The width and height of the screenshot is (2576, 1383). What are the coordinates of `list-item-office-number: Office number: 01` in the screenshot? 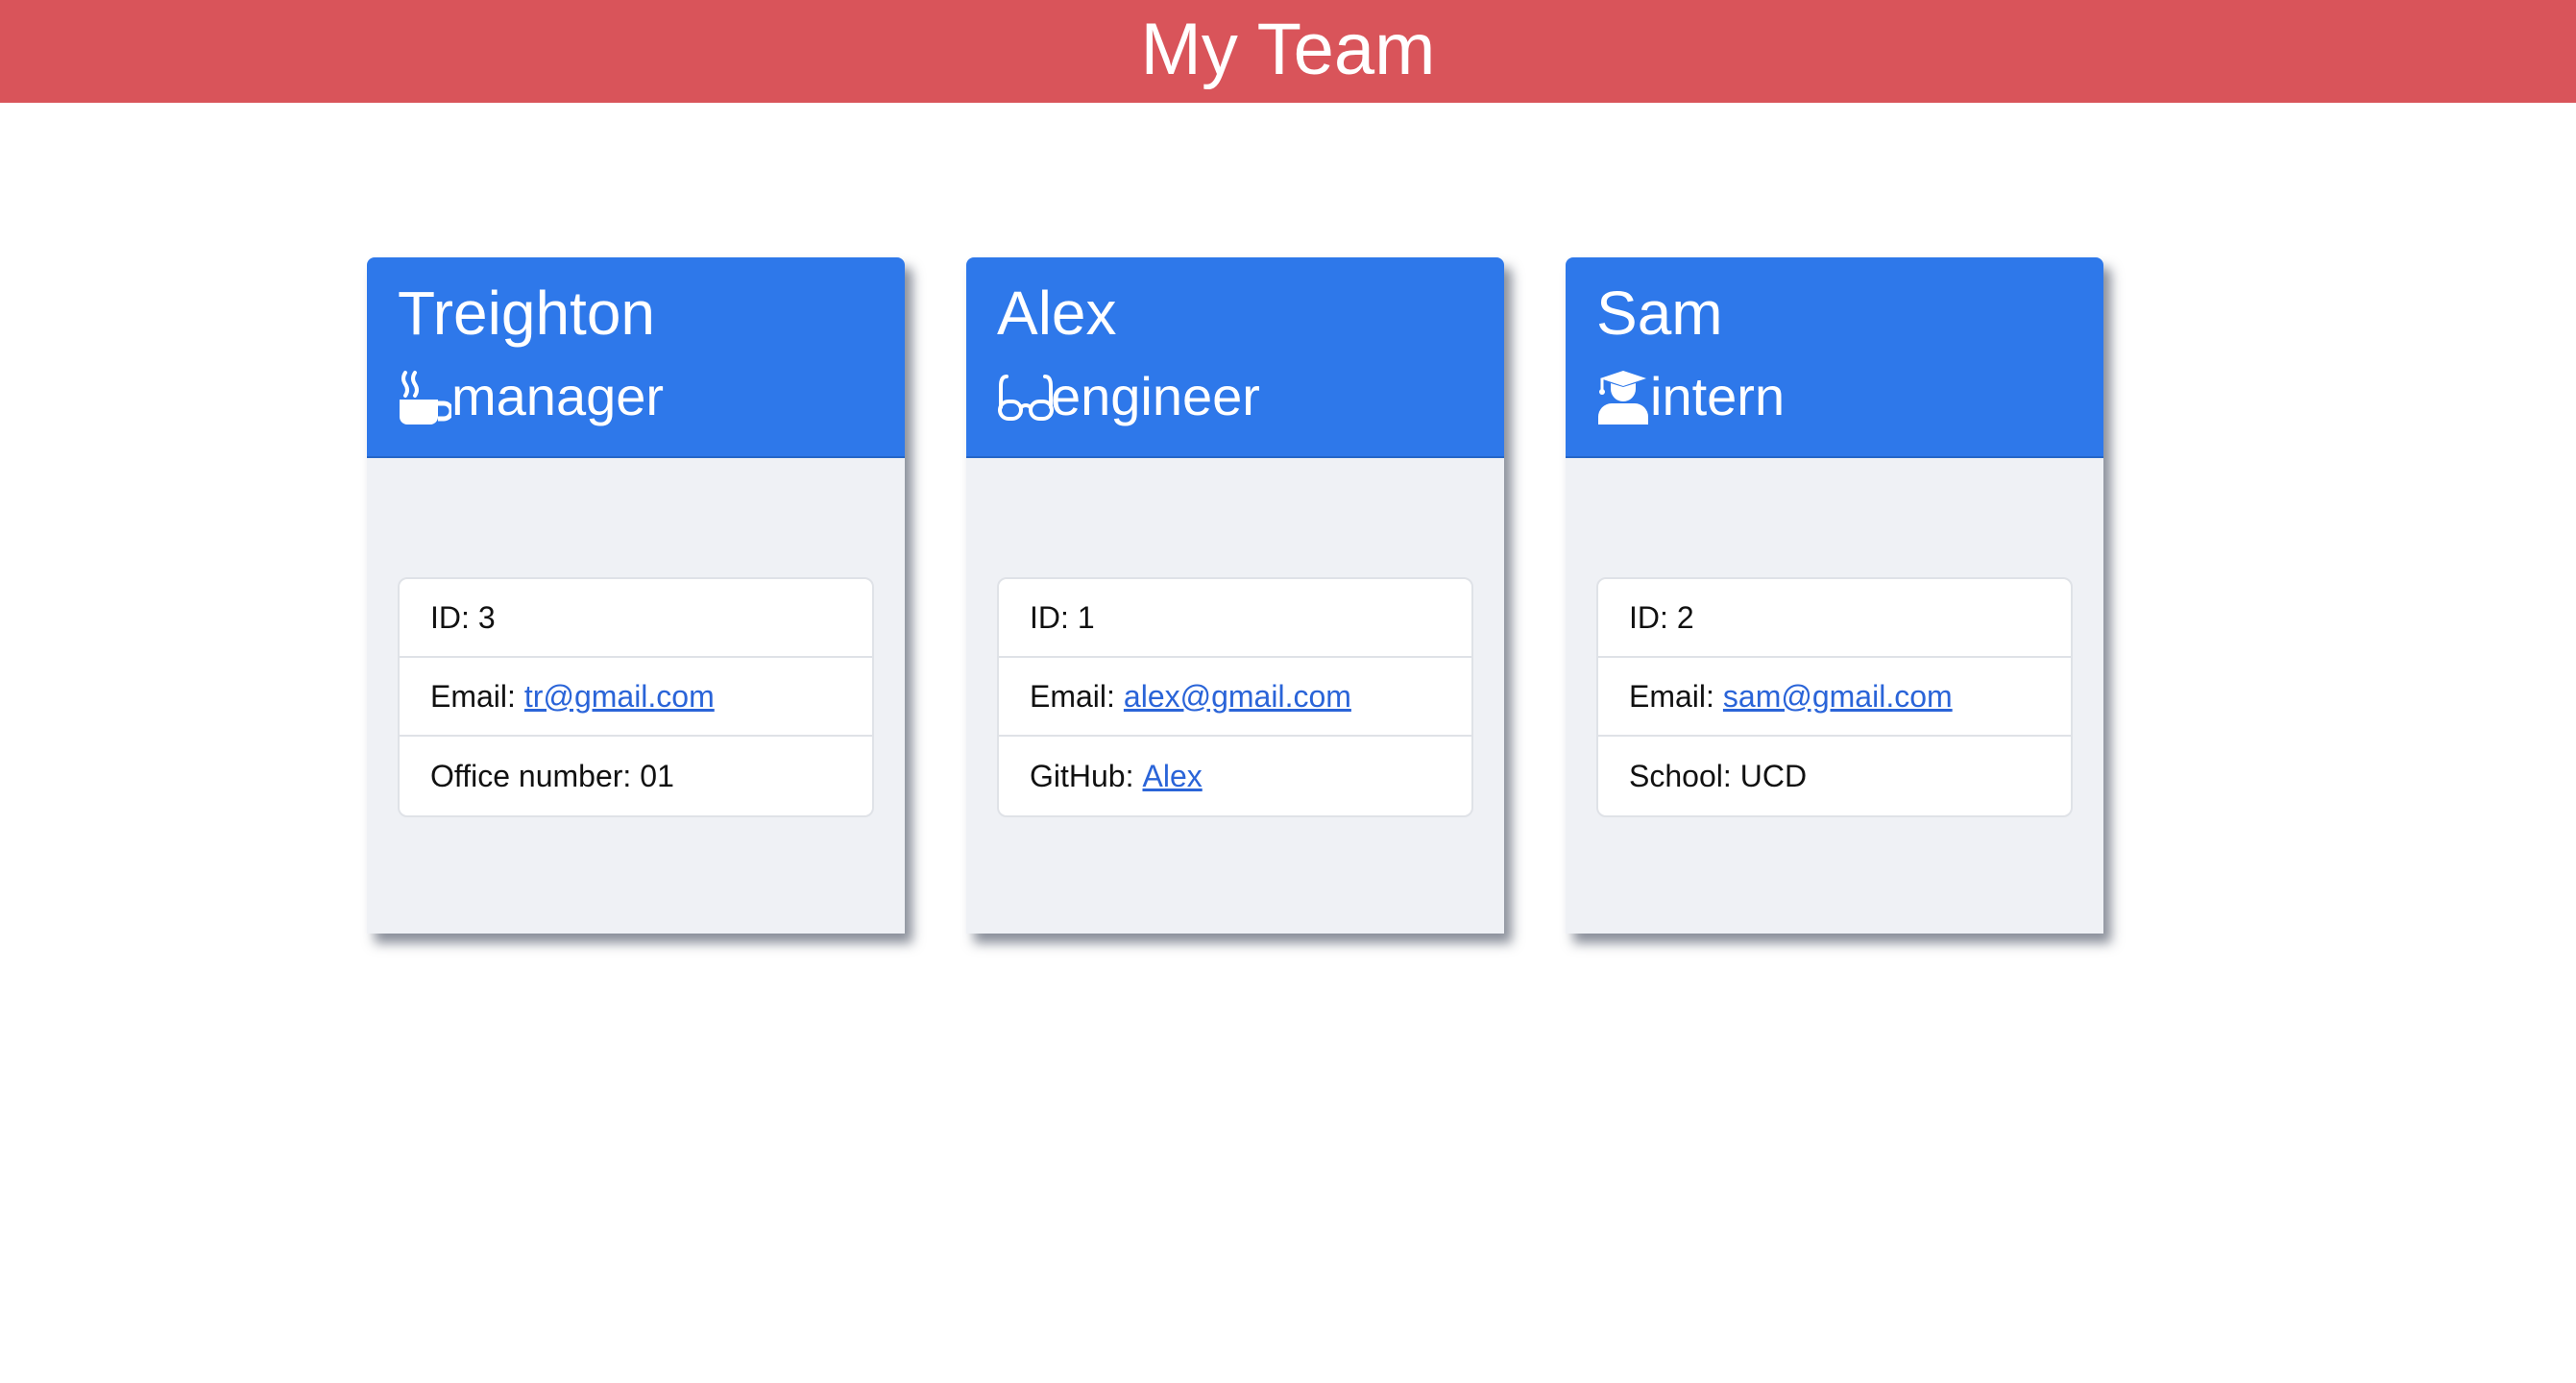 It's located at (636, 776).